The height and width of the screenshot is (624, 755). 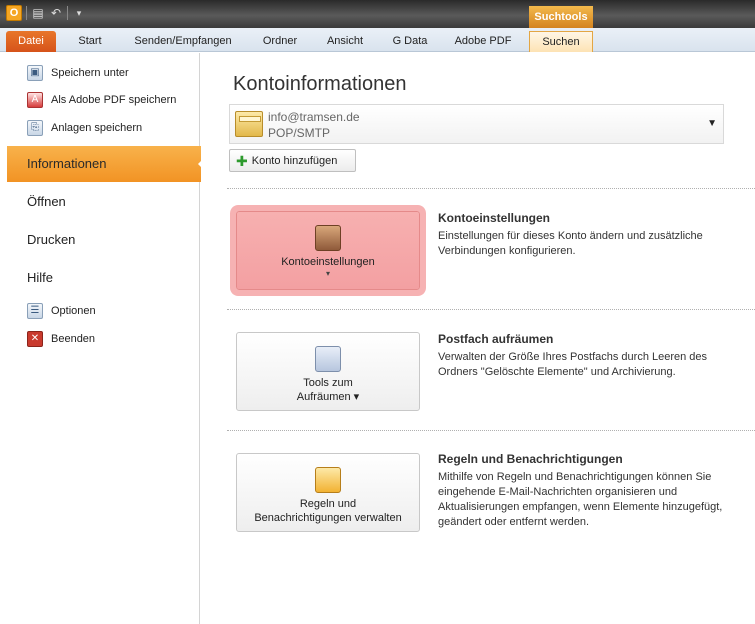 I want to click on save-attachments-label: Anlagen speichern, so click(x=97, y=128).